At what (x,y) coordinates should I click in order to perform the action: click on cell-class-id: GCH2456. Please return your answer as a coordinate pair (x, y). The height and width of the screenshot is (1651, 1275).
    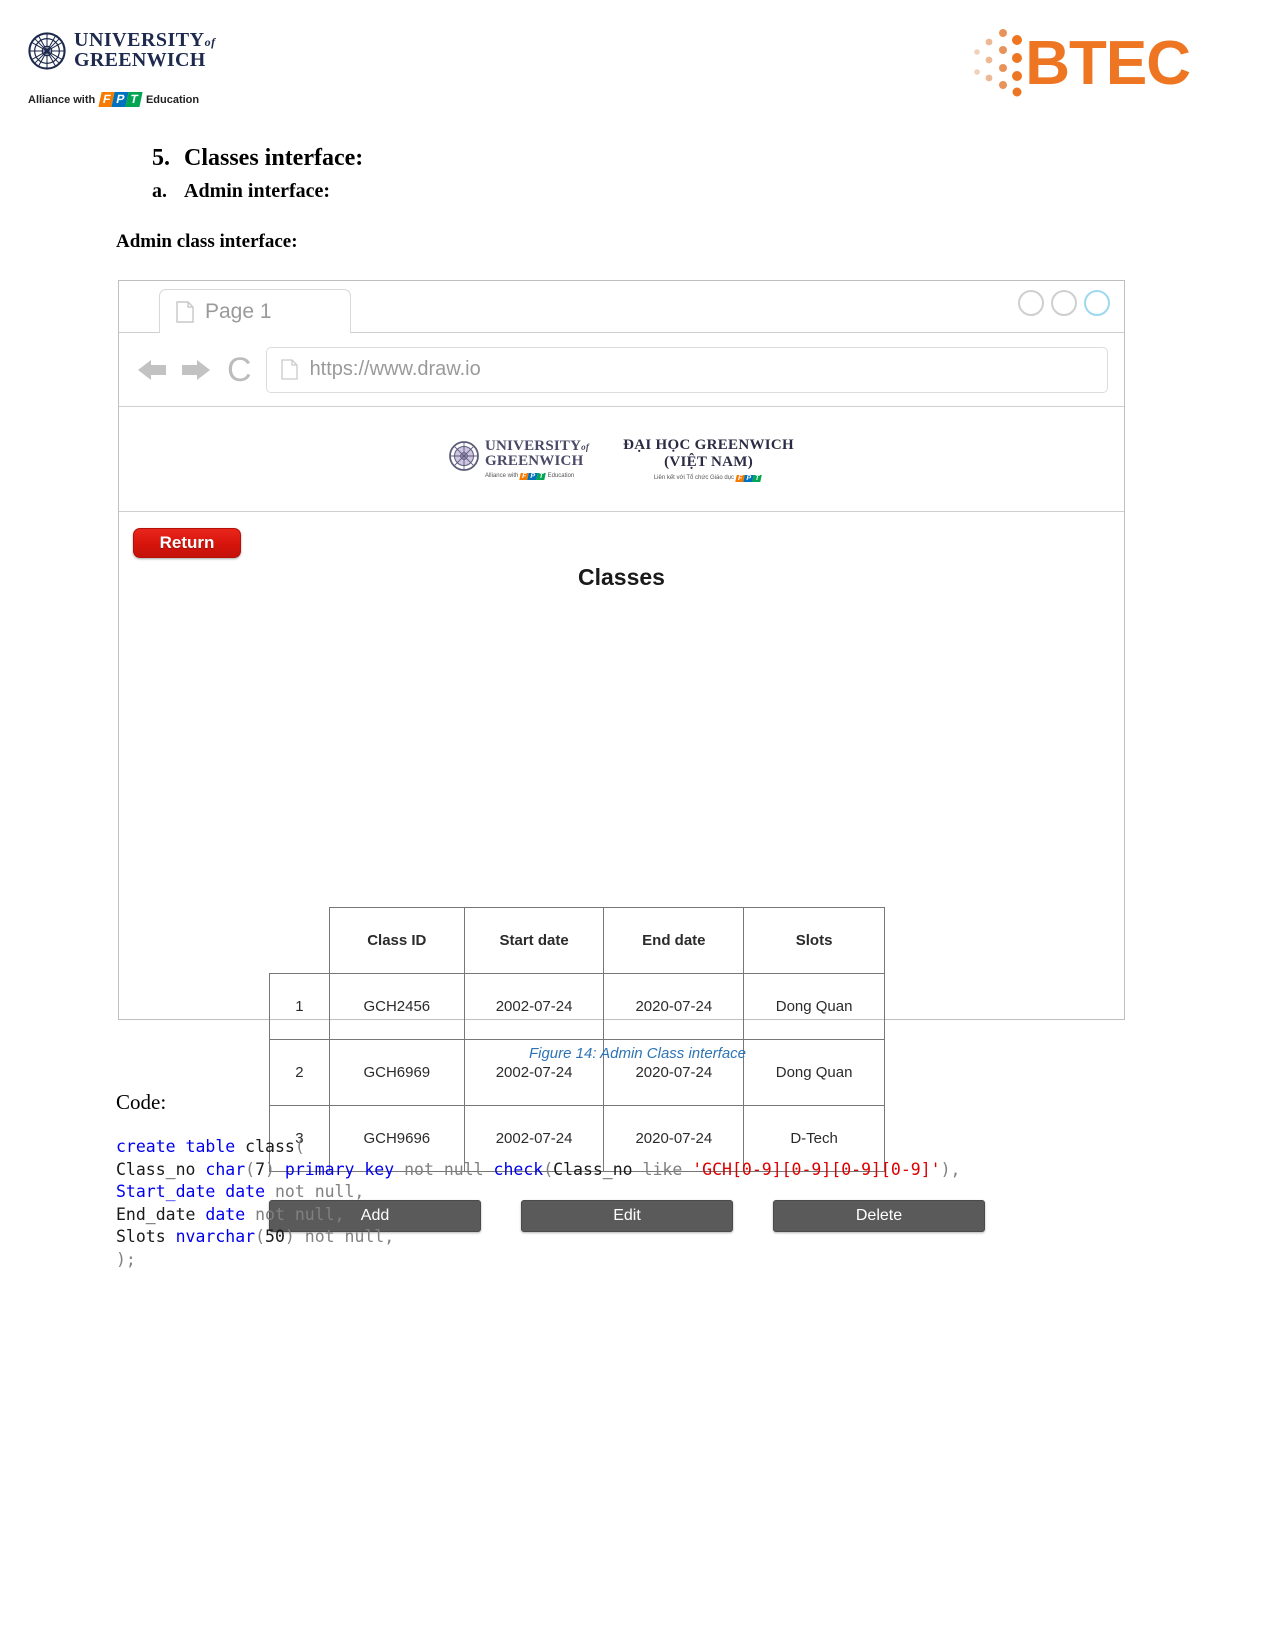
    Looking at the image, I should click on (396, 1006).